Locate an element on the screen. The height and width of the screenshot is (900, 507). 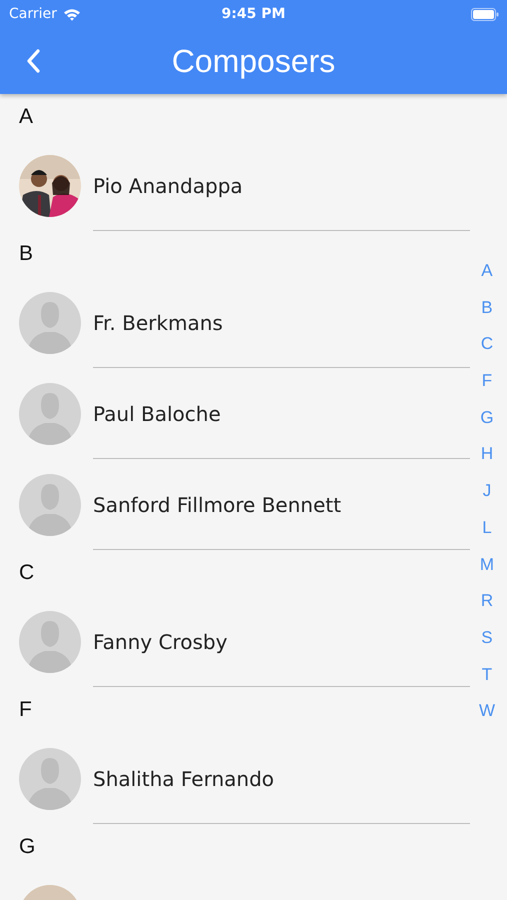
page-title: Composers is located at coordinates (254, 61).